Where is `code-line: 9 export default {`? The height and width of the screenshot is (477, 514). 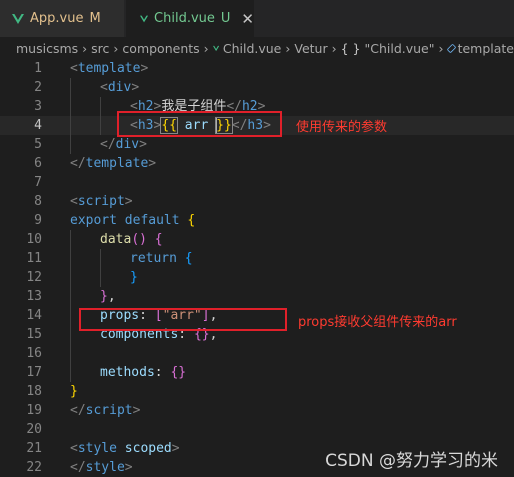 code-line: 9 export default { is located at coordinates (257, 220).